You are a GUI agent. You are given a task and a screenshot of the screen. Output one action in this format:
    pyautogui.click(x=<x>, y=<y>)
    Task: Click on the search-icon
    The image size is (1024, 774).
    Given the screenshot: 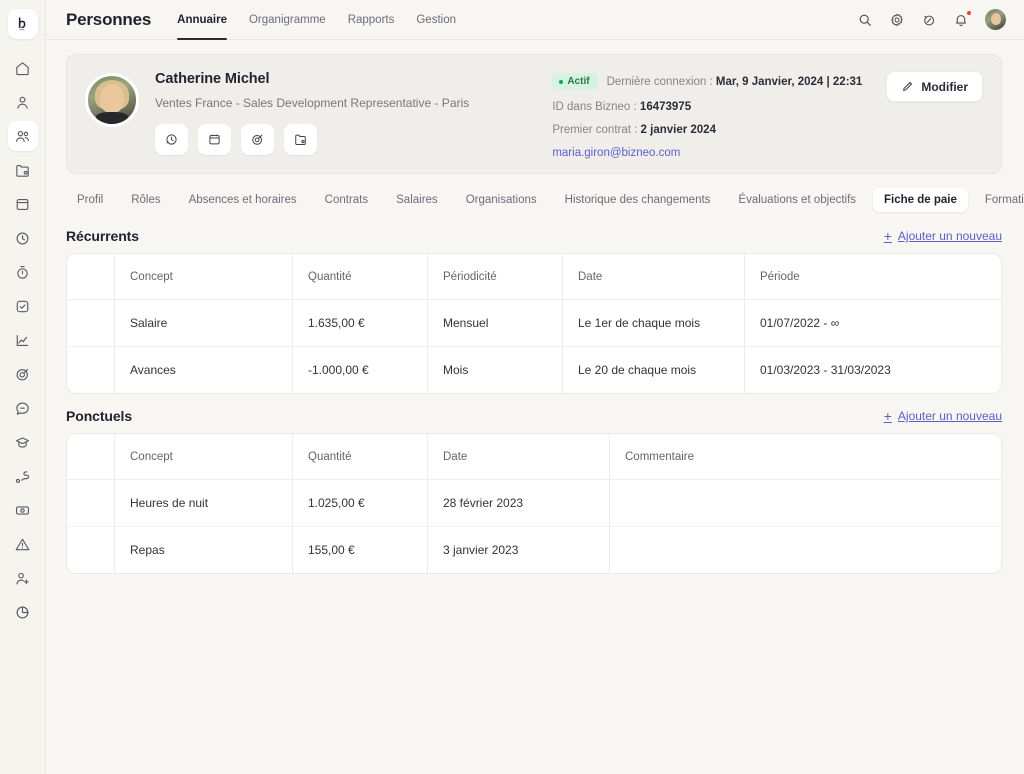 What is the action you would take?
    pyautogui.click(x=865, y=20)
    